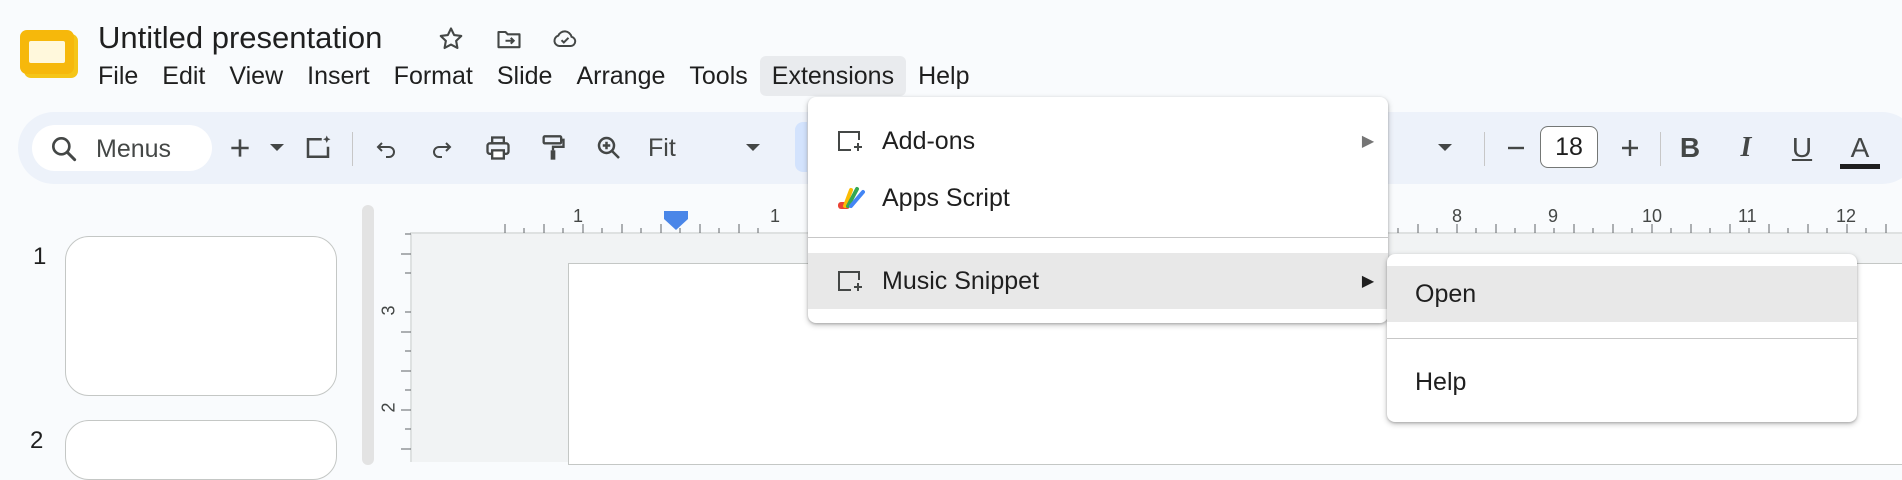 This screenshot has height=480, width=1902. Describe the element at coordinates (498, 148) in the screenshot. I see `print-icon` at that location.